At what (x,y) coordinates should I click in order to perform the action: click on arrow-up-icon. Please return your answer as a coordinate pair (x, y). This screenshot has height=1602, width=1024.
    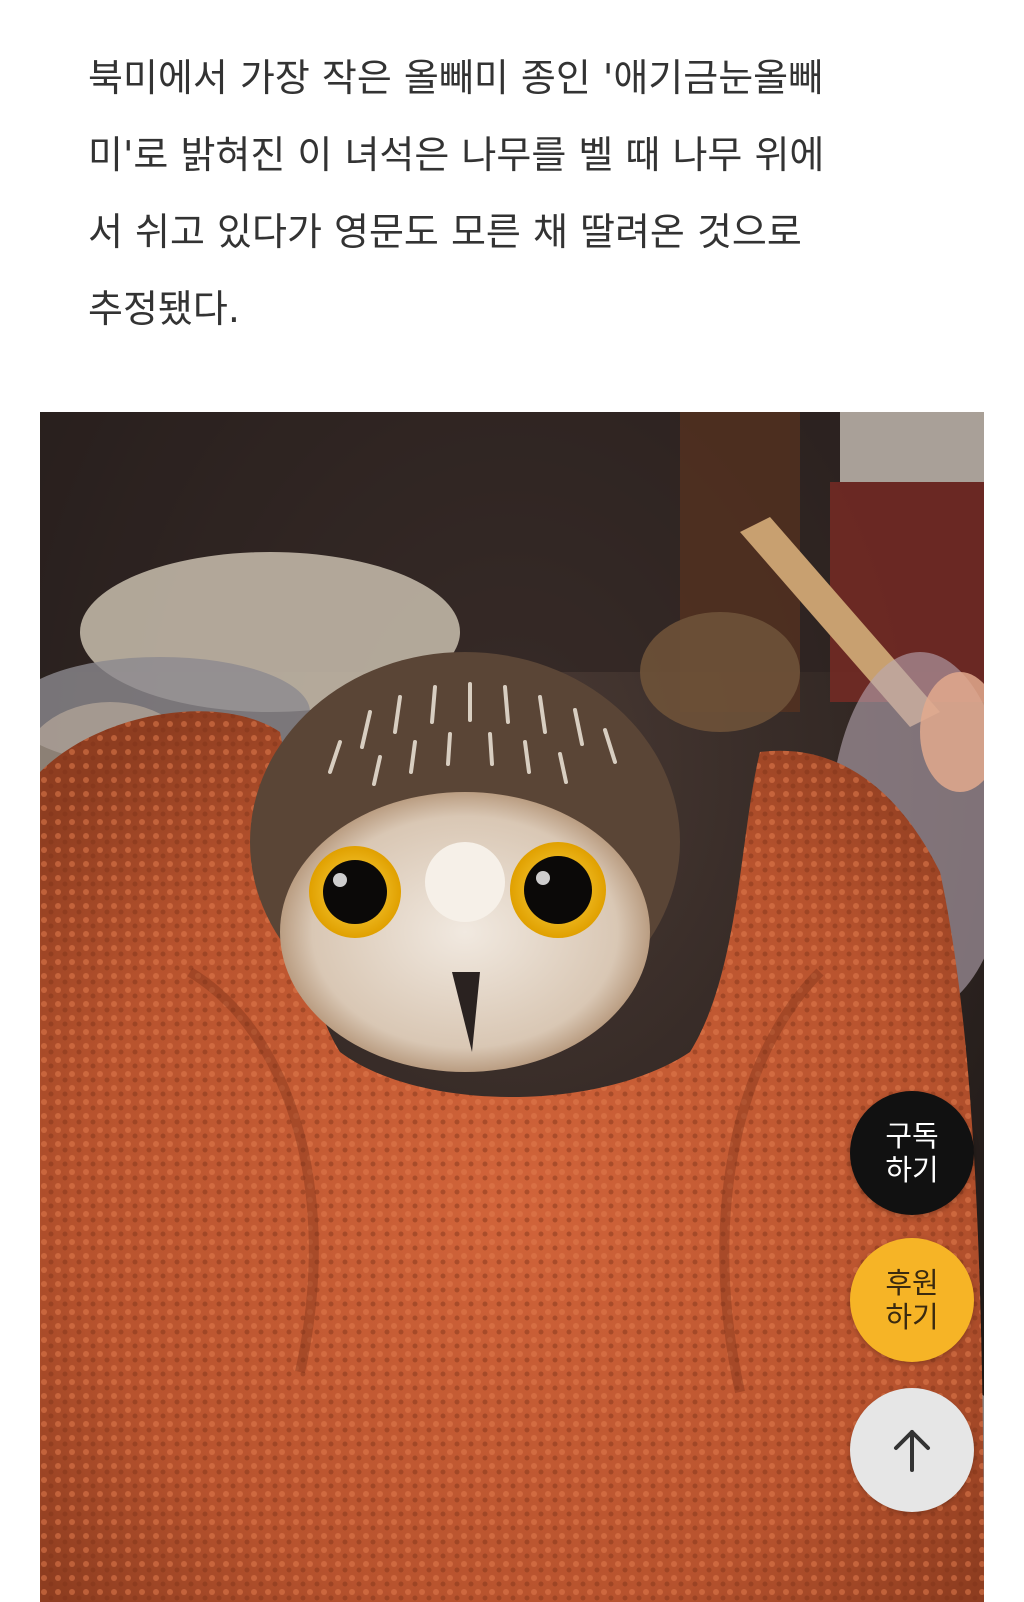
    Looking at the image, I should click on (912, 1451).